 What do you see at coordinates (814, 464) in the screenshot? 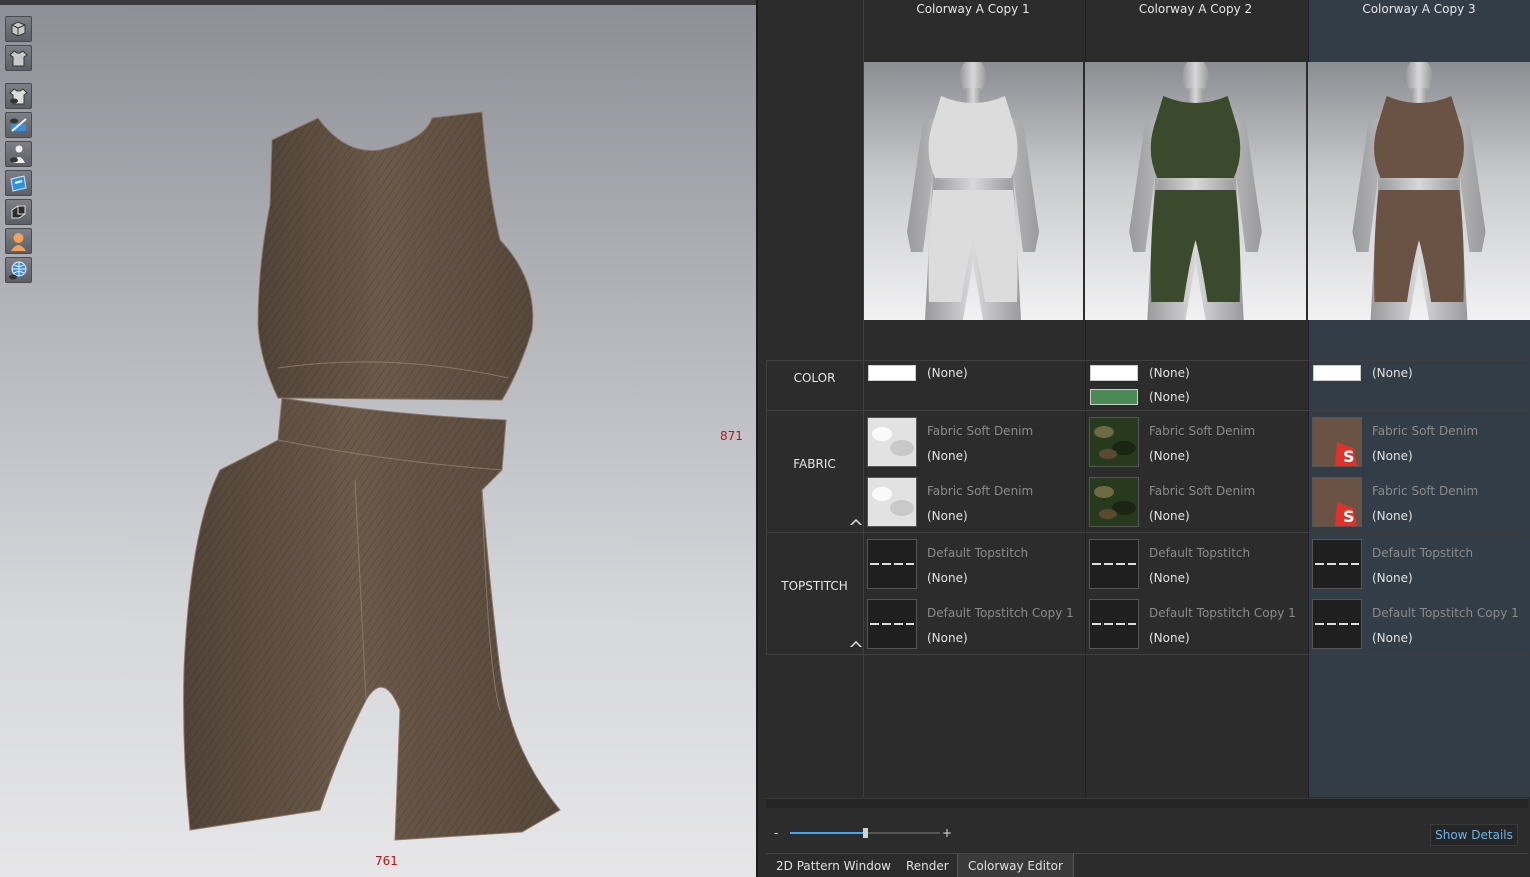
I see `section-label-fabric: FABRIC` at bounding box center [814, 464].